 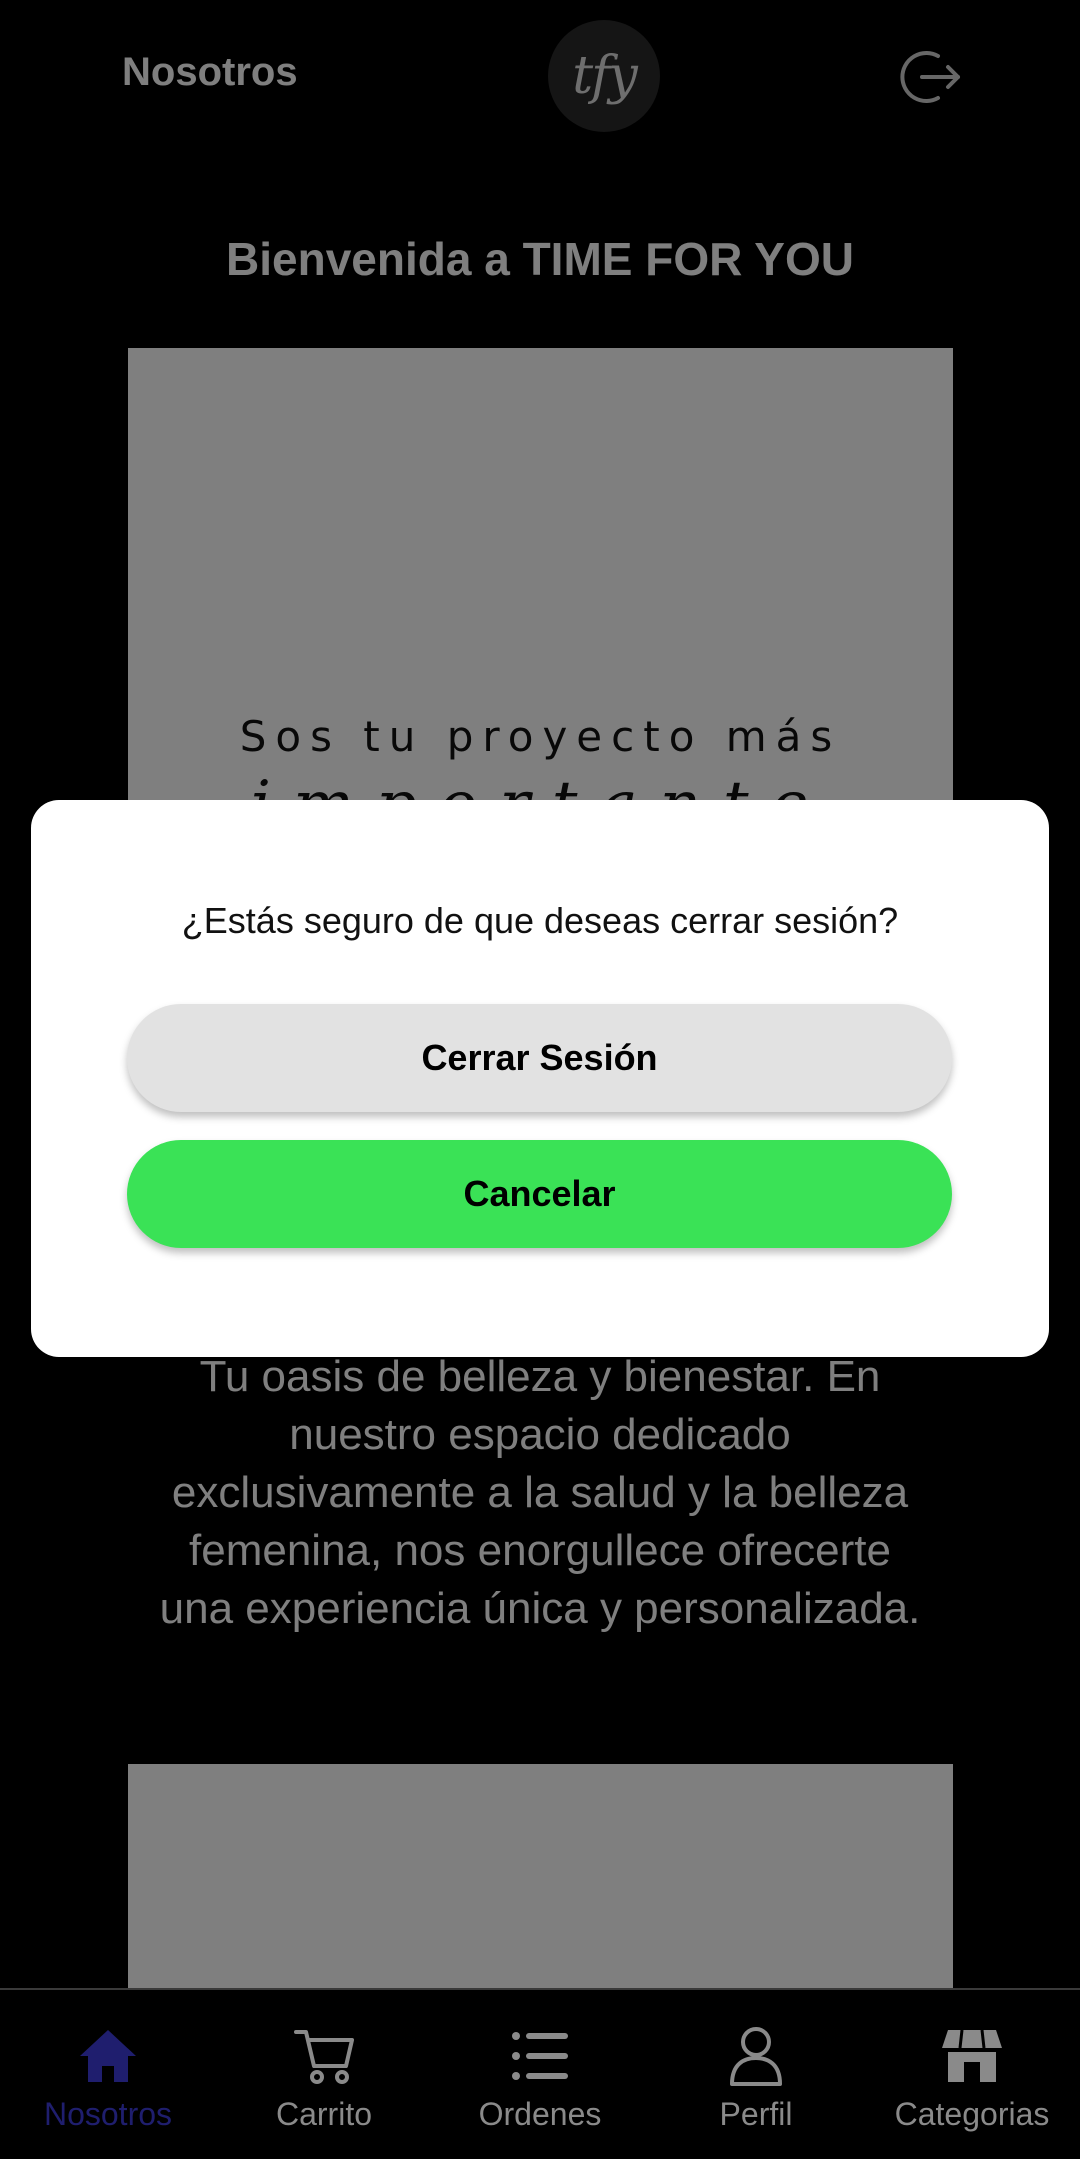 I want to click on nav-item-carrito: Carrito, so click(x=324, y=2074).